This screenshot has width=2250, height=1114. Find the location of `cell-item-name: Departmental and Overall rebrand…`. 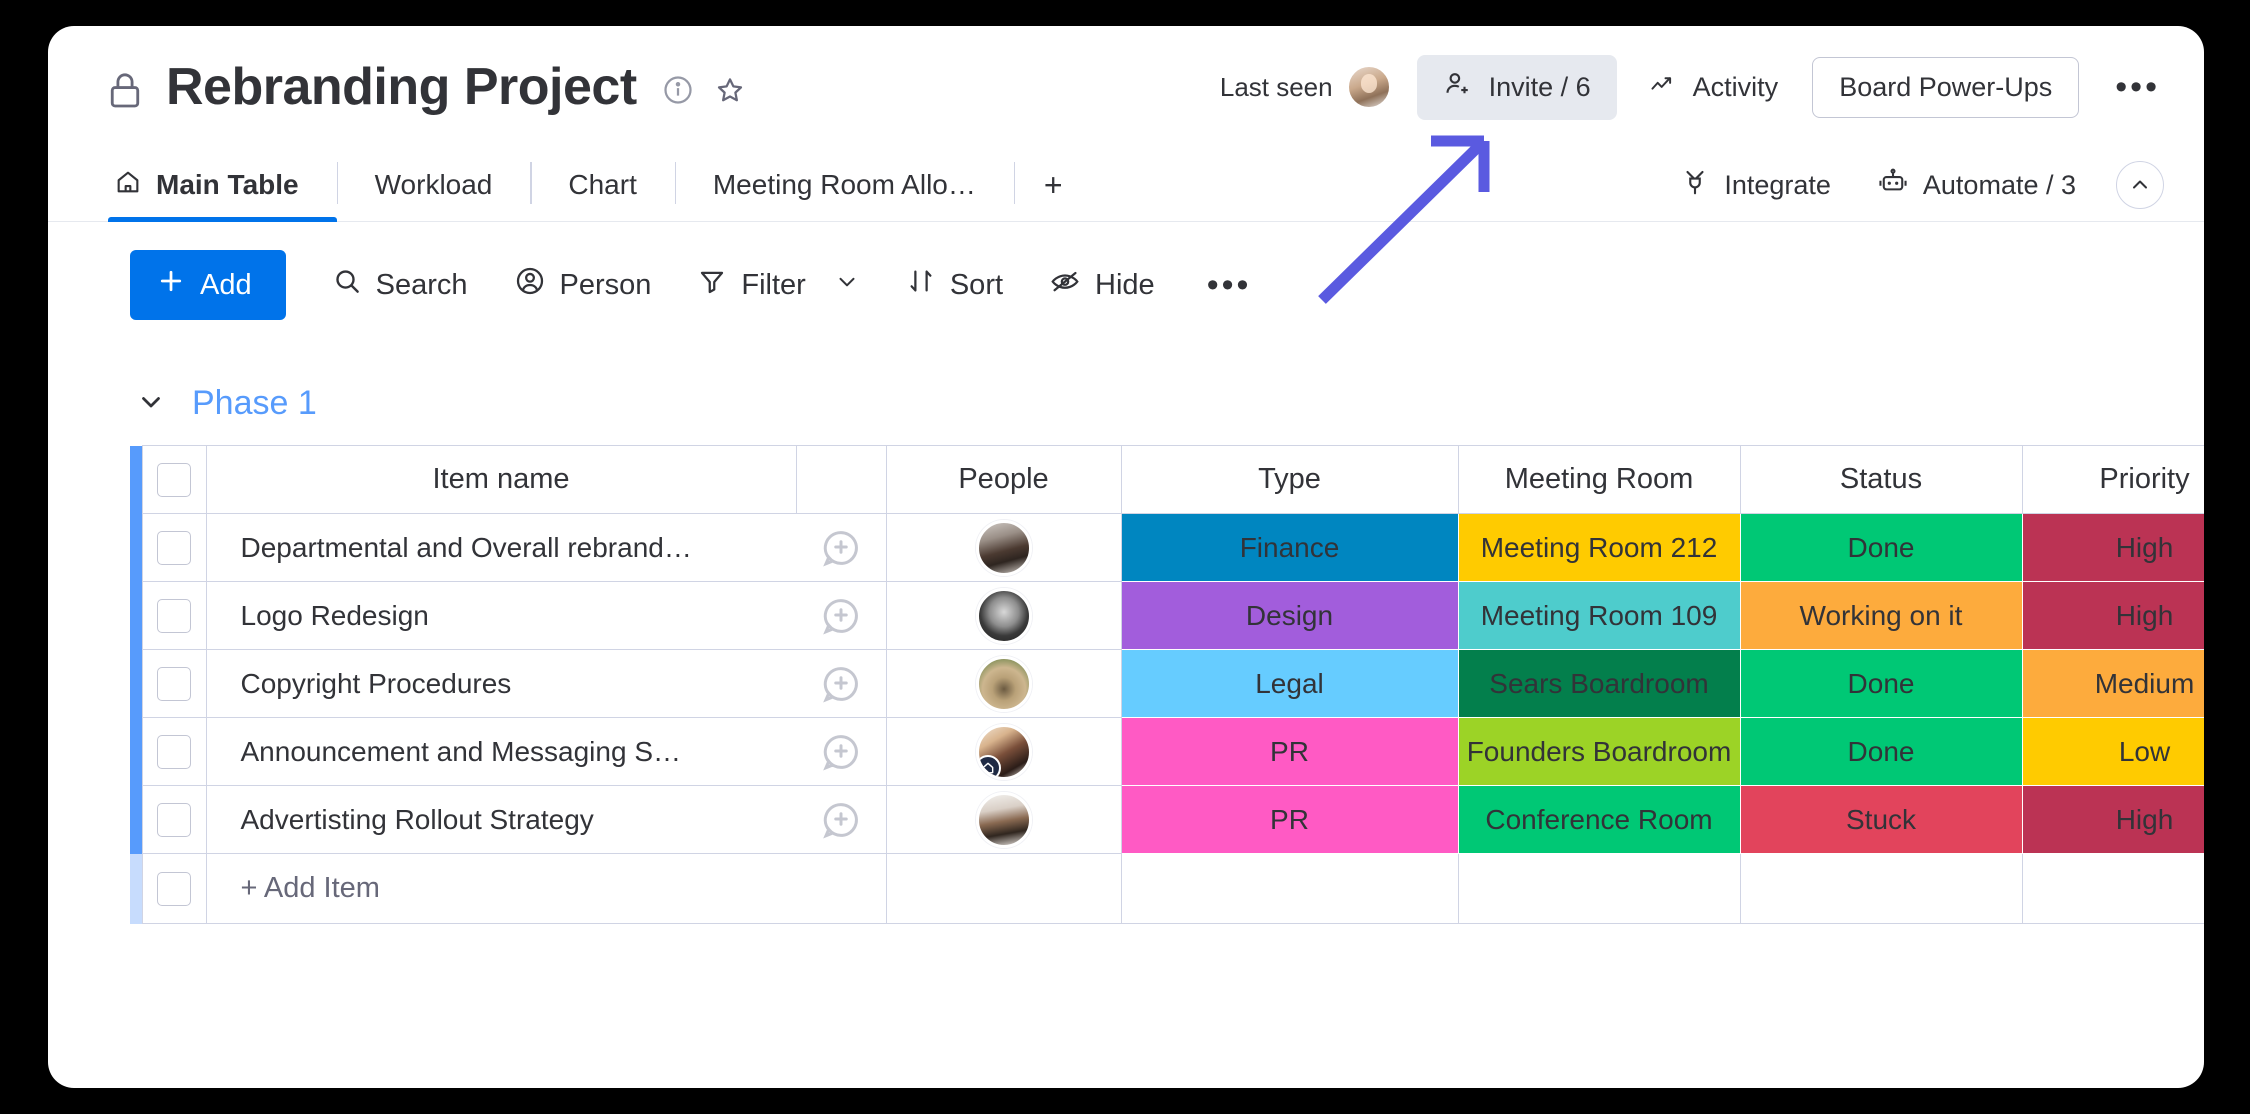

cell-item-name: Departmental and Overall rebrand… is located at coordinates (500, 547).